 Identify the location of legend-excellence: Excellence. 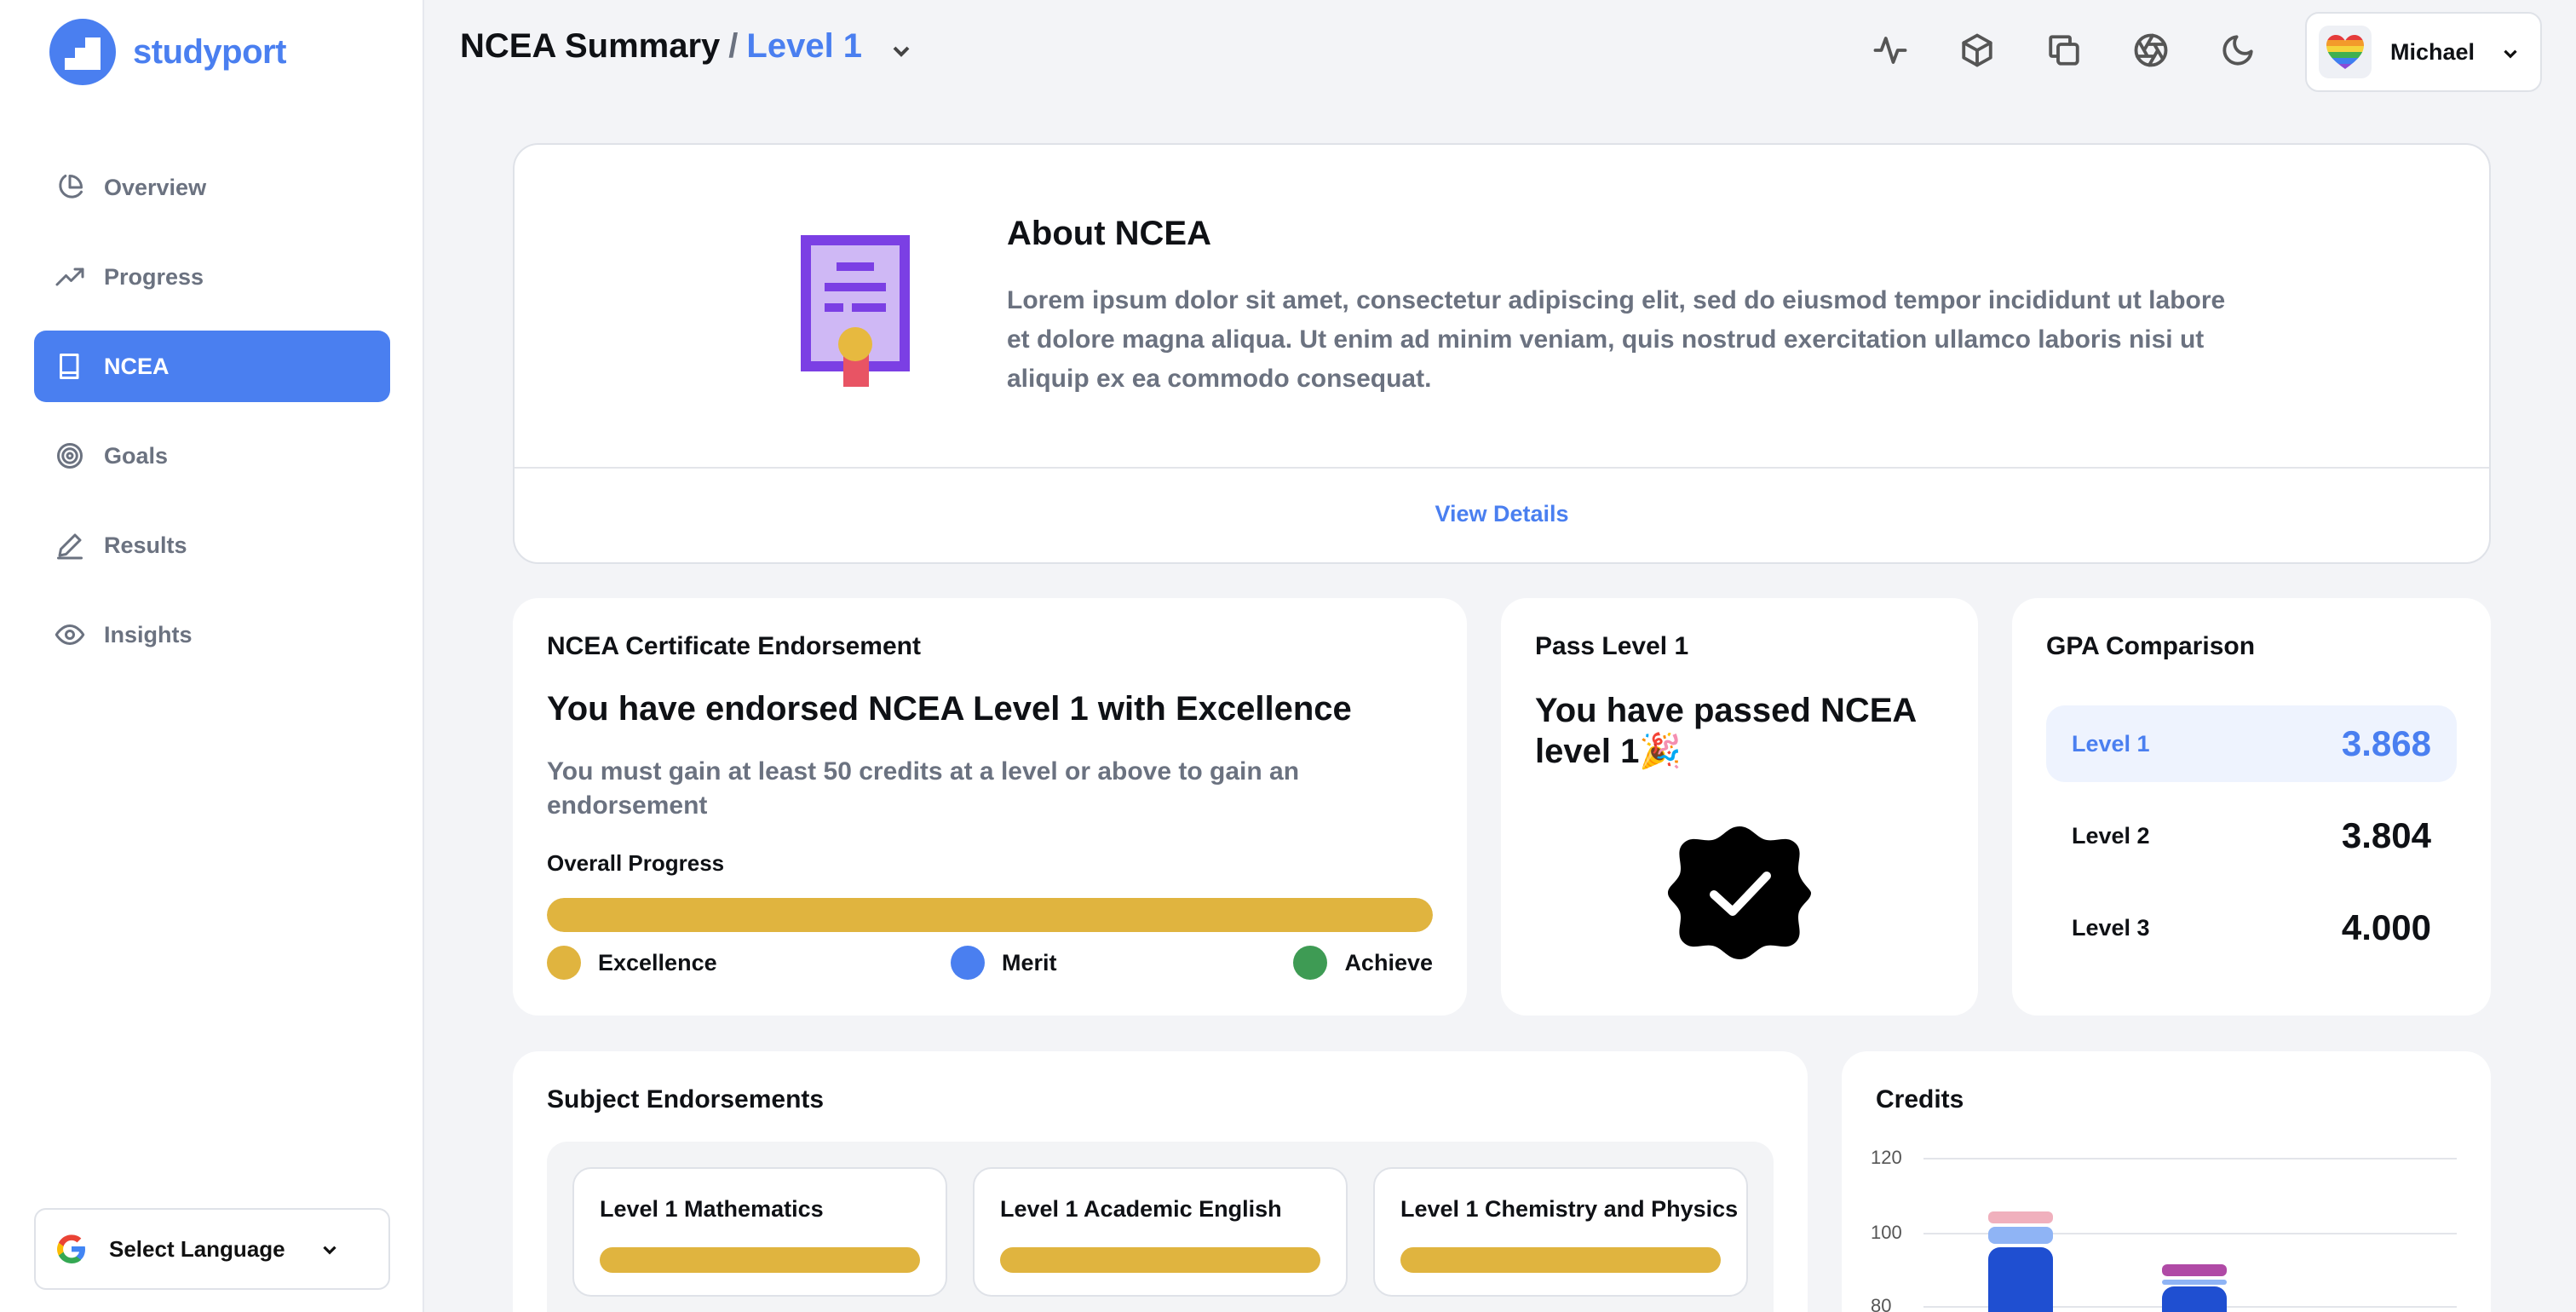
(632, 963).